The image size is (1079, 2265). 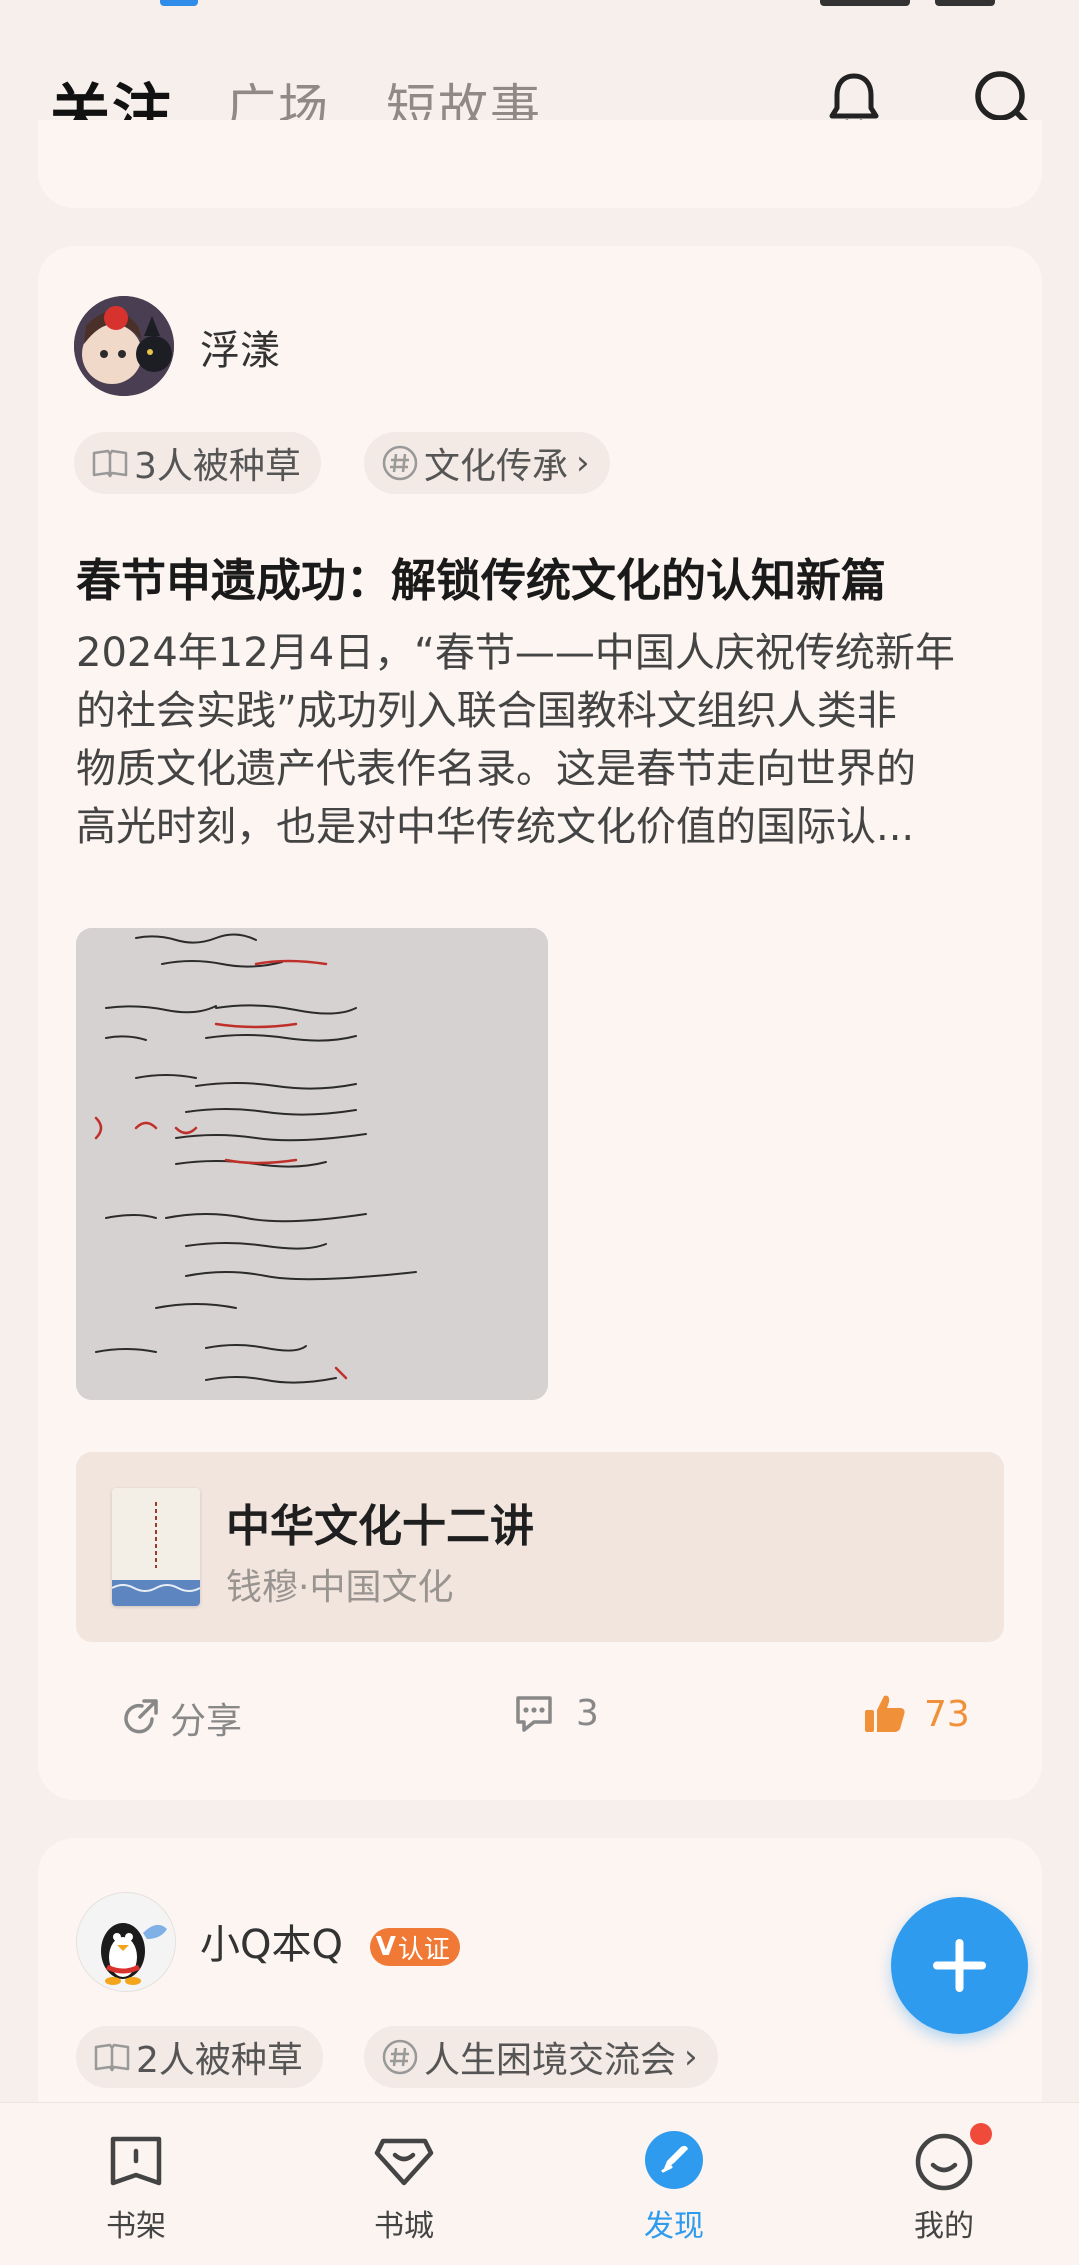 I want to click on profile-icon, so click(x=944, y=2162).